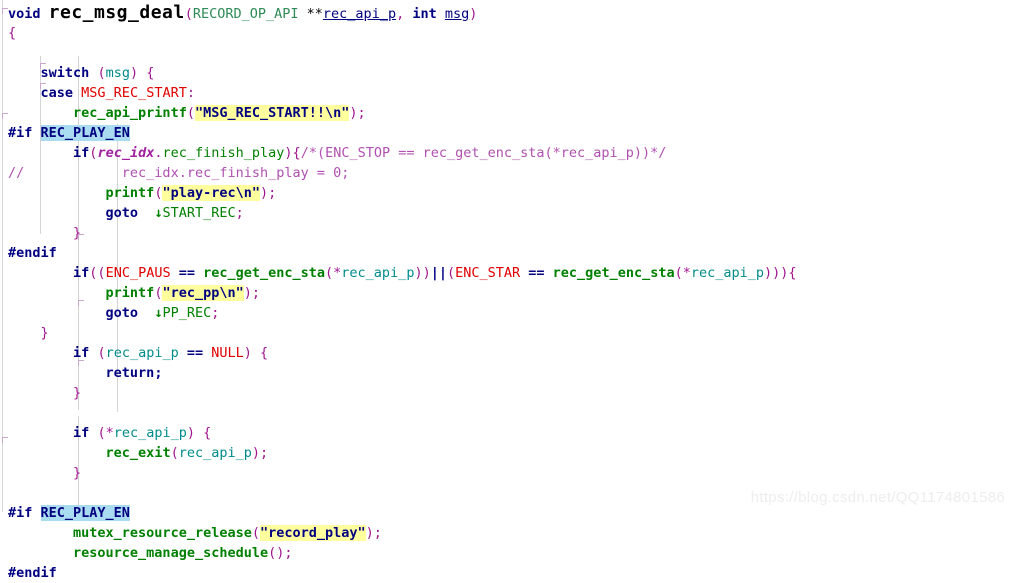 The image size is (1015, 583). Describe the element at coordinates (187, 173) in the screenshot. I see `token-comment: rec_idx.rec_finish_play = 0;` at that location.